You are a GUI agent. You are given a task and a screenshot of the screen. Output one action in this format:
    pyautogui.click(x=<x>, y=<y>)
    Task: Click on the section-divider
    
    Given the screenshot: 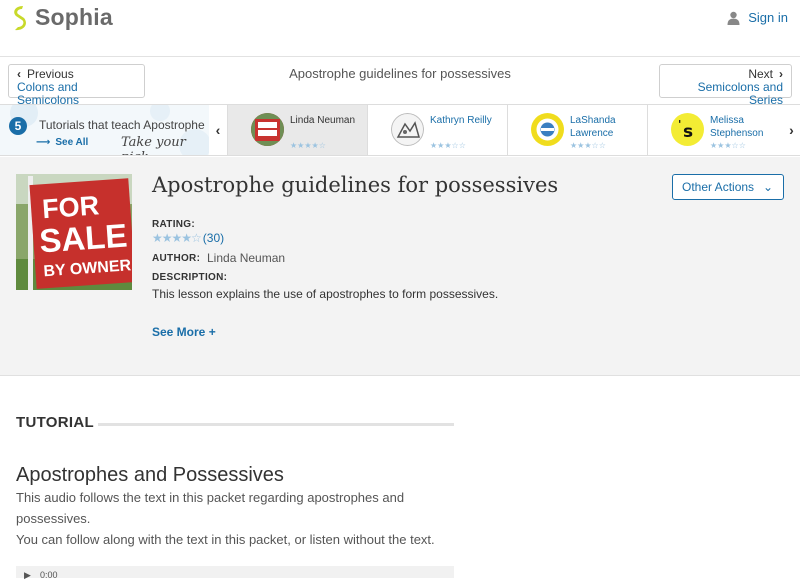 What is the action you would take?
    pyautogui.click(x=276, y=424)
    